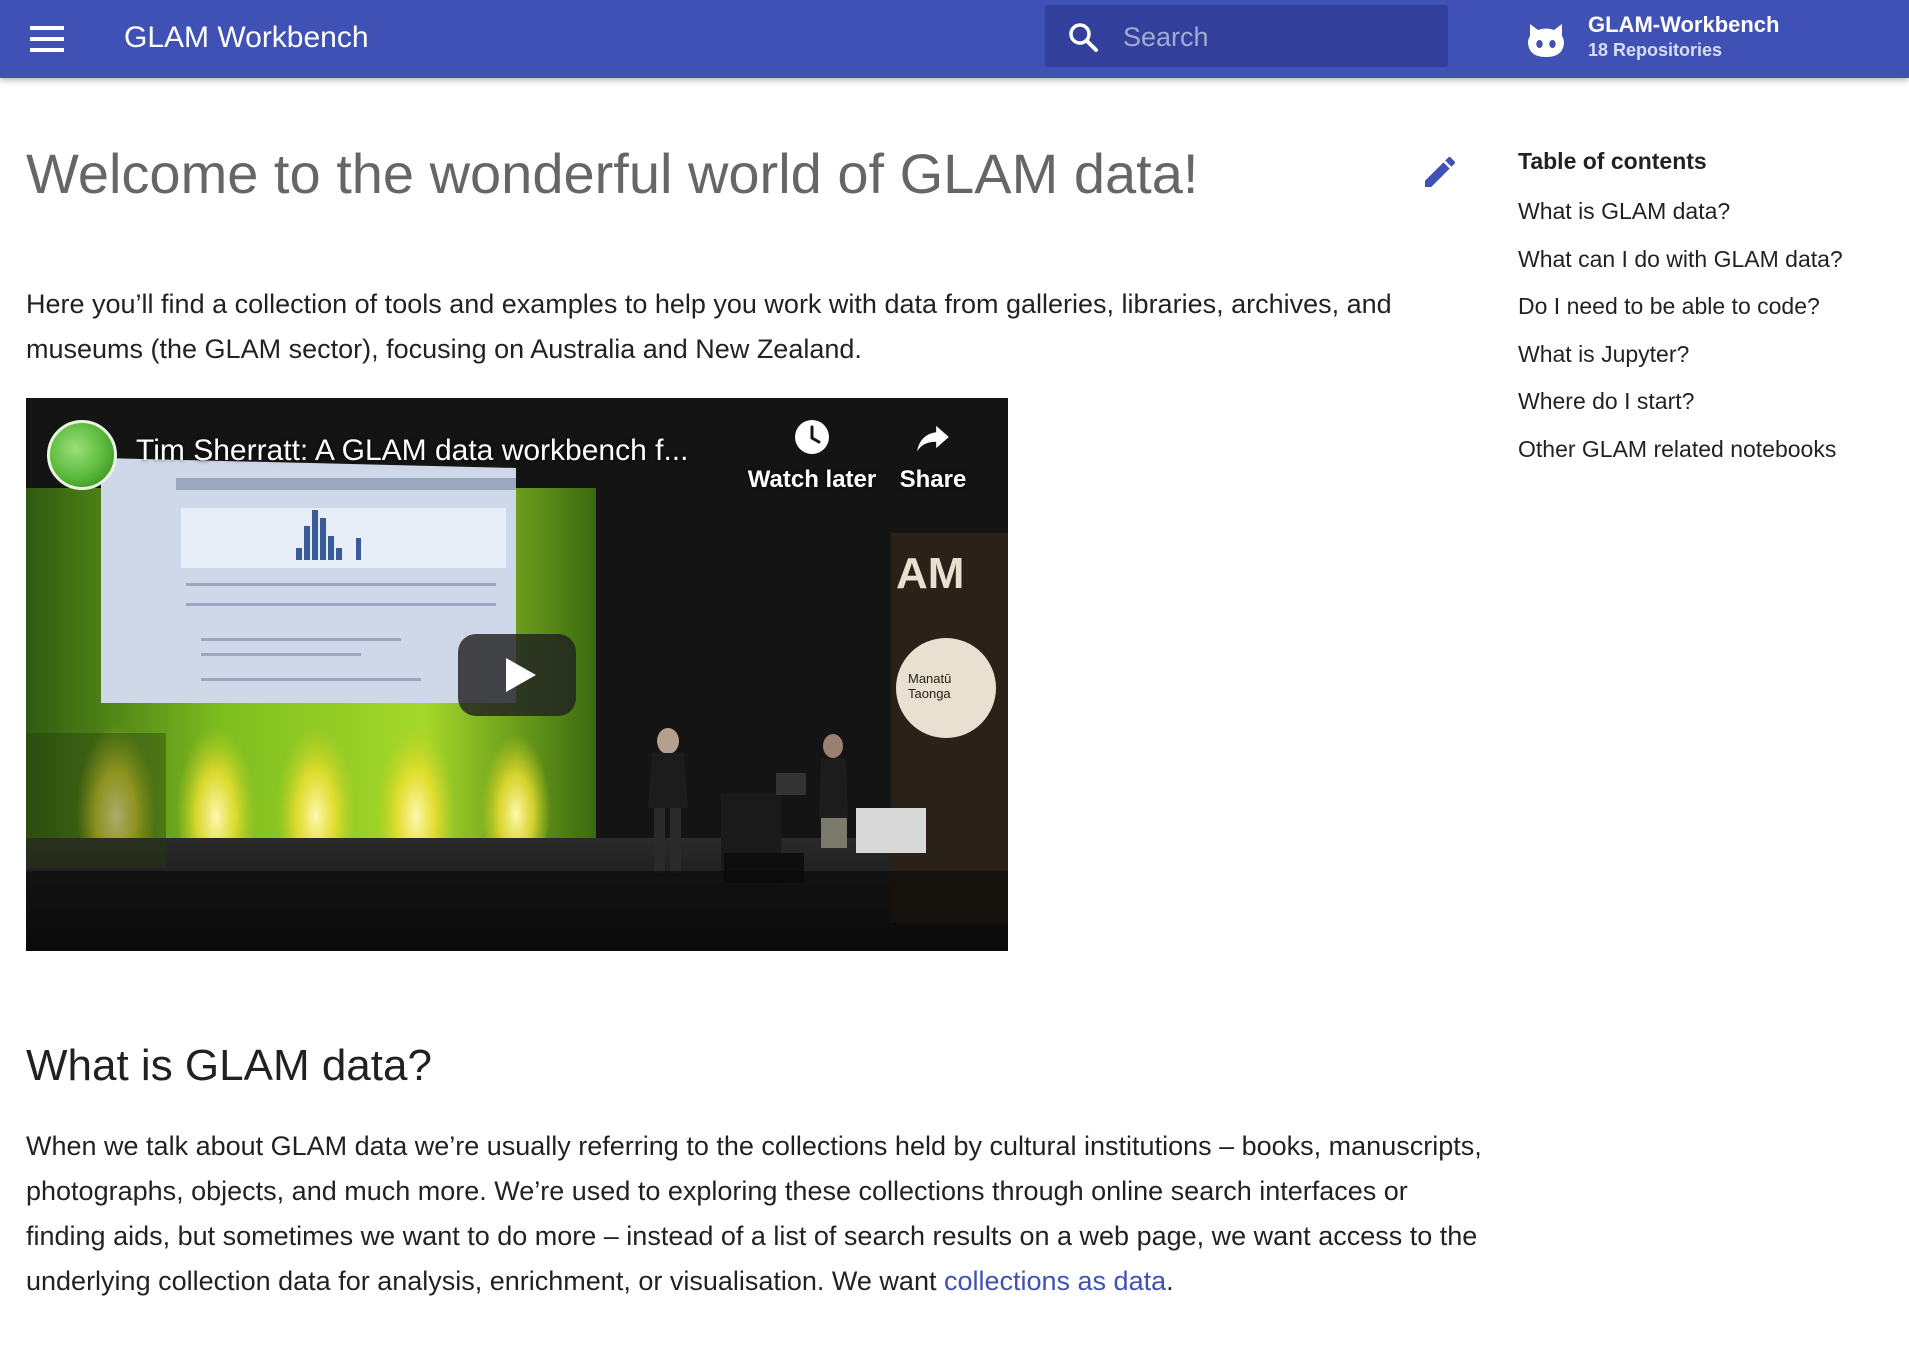 The height and width of the screenshot is (1350, 1909). What do you see at coordinates (930, 573) in the screenshot?
I see `sign-text: AM` at bounding box center [930, 573].